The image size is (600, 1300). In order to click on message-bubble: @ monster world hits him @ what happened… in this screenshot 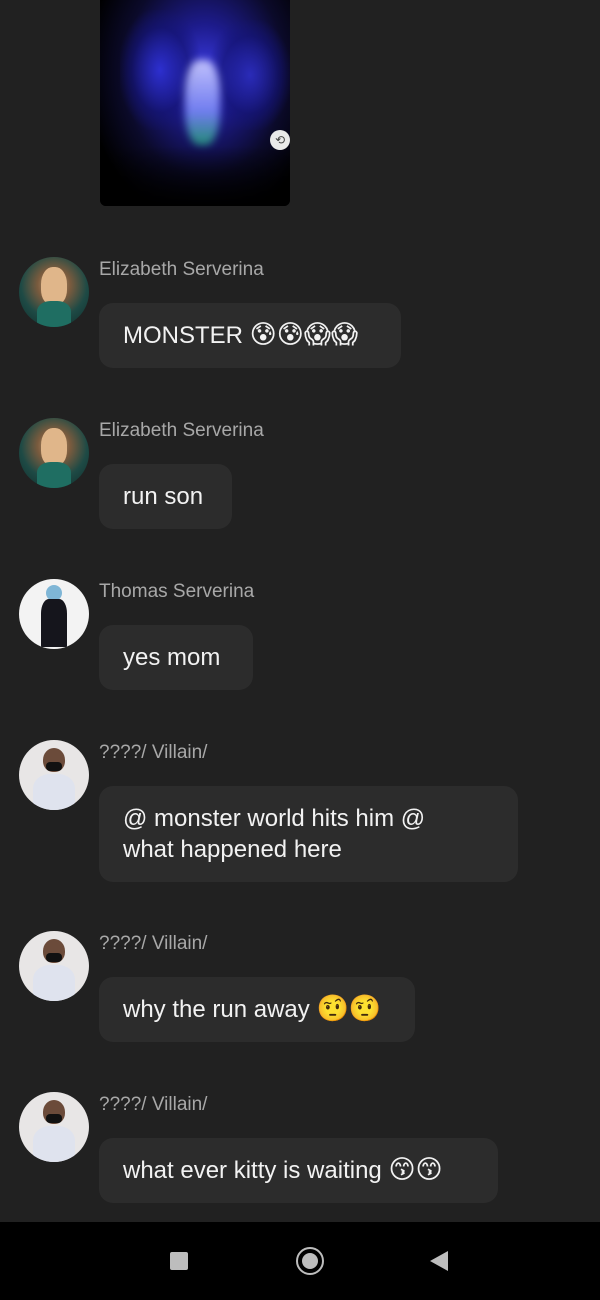, I will do `click(308, 834)`.